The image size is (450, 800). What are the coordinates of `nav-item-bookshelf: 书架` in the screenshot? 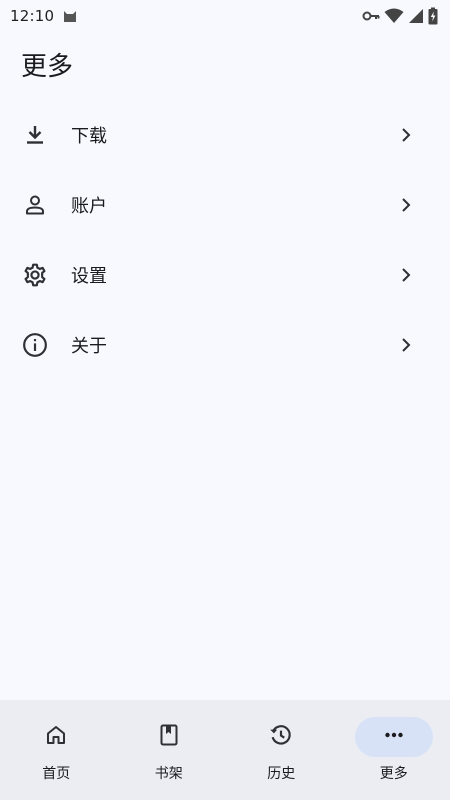 It's located at (169, 750).